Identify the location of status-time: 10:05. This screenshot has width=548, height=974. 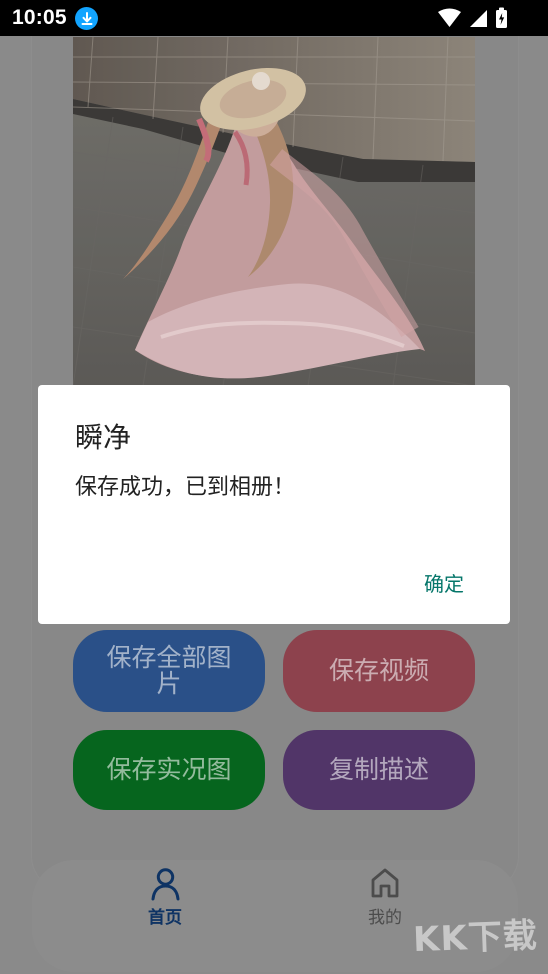
(39, 17).